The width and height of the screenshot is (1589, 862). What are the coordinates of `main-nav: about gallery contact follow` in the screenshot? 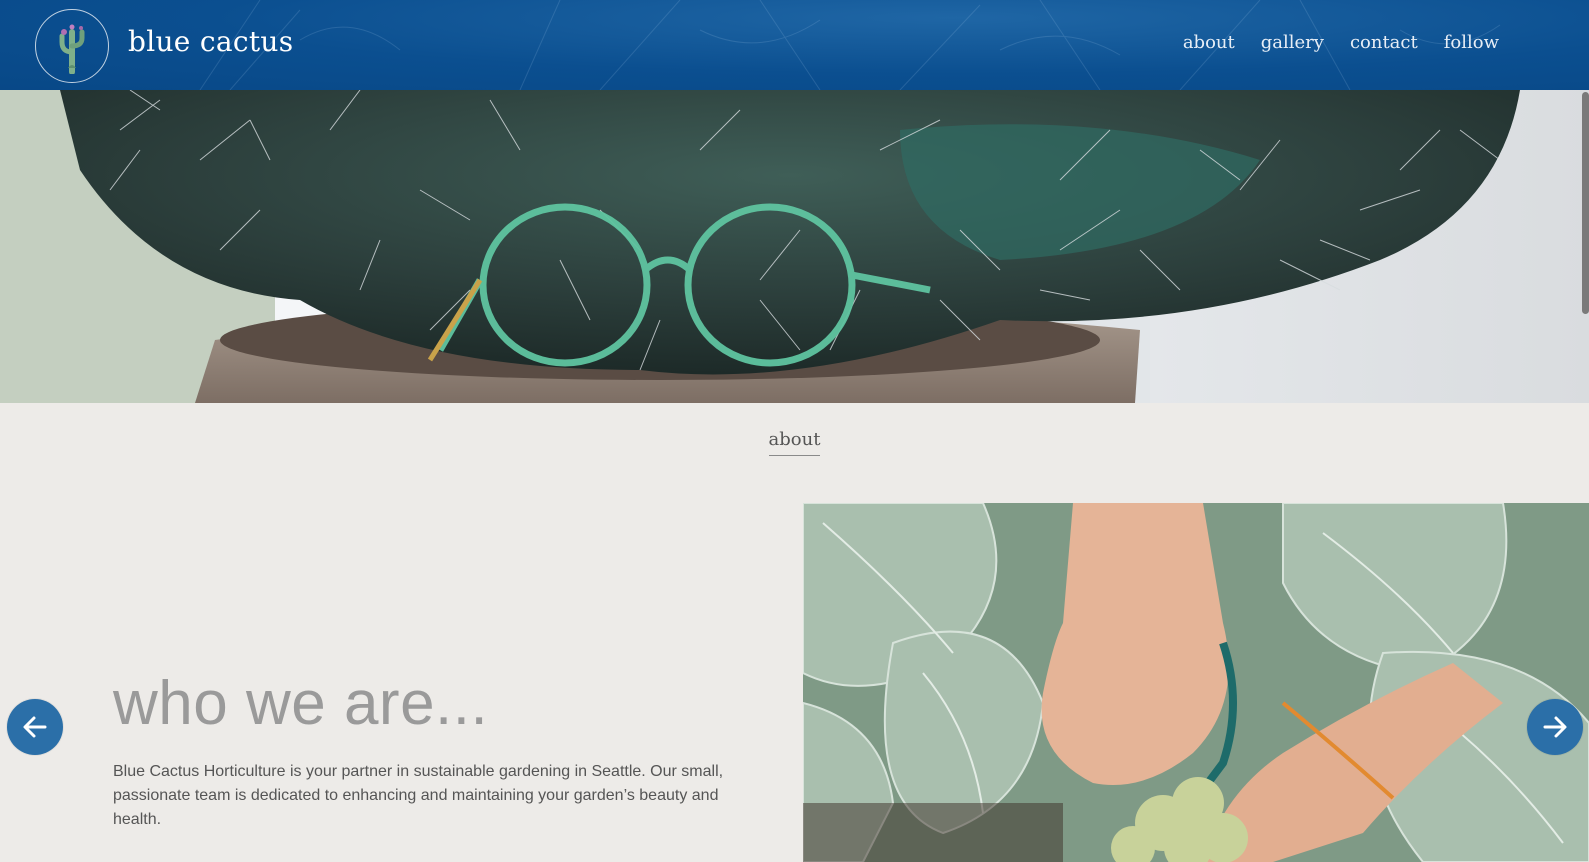 It's located at (1341, 43).